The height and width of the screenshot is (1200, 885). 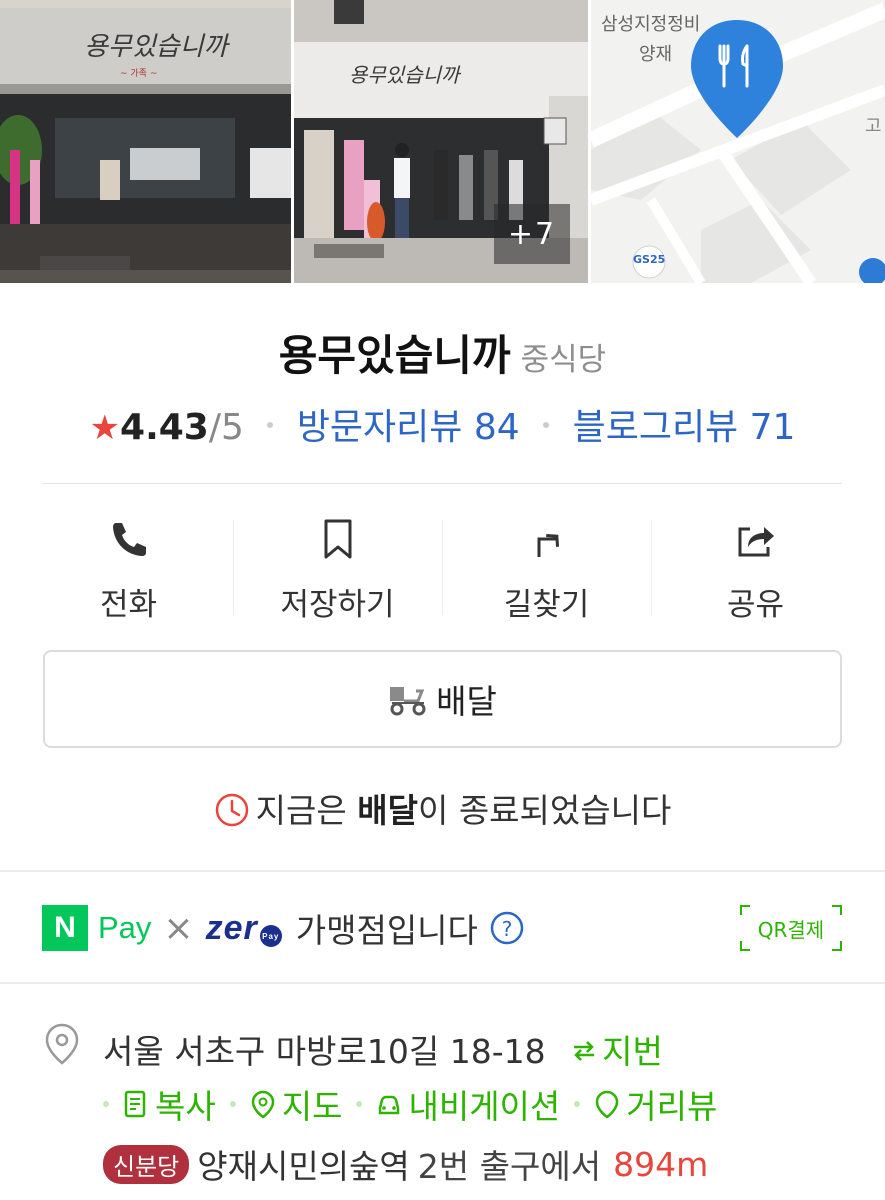 What do you see at coordinates (546, 605) in the screenshot?
I see `directions-label: 길찾기` at bounding box center [546, 605].